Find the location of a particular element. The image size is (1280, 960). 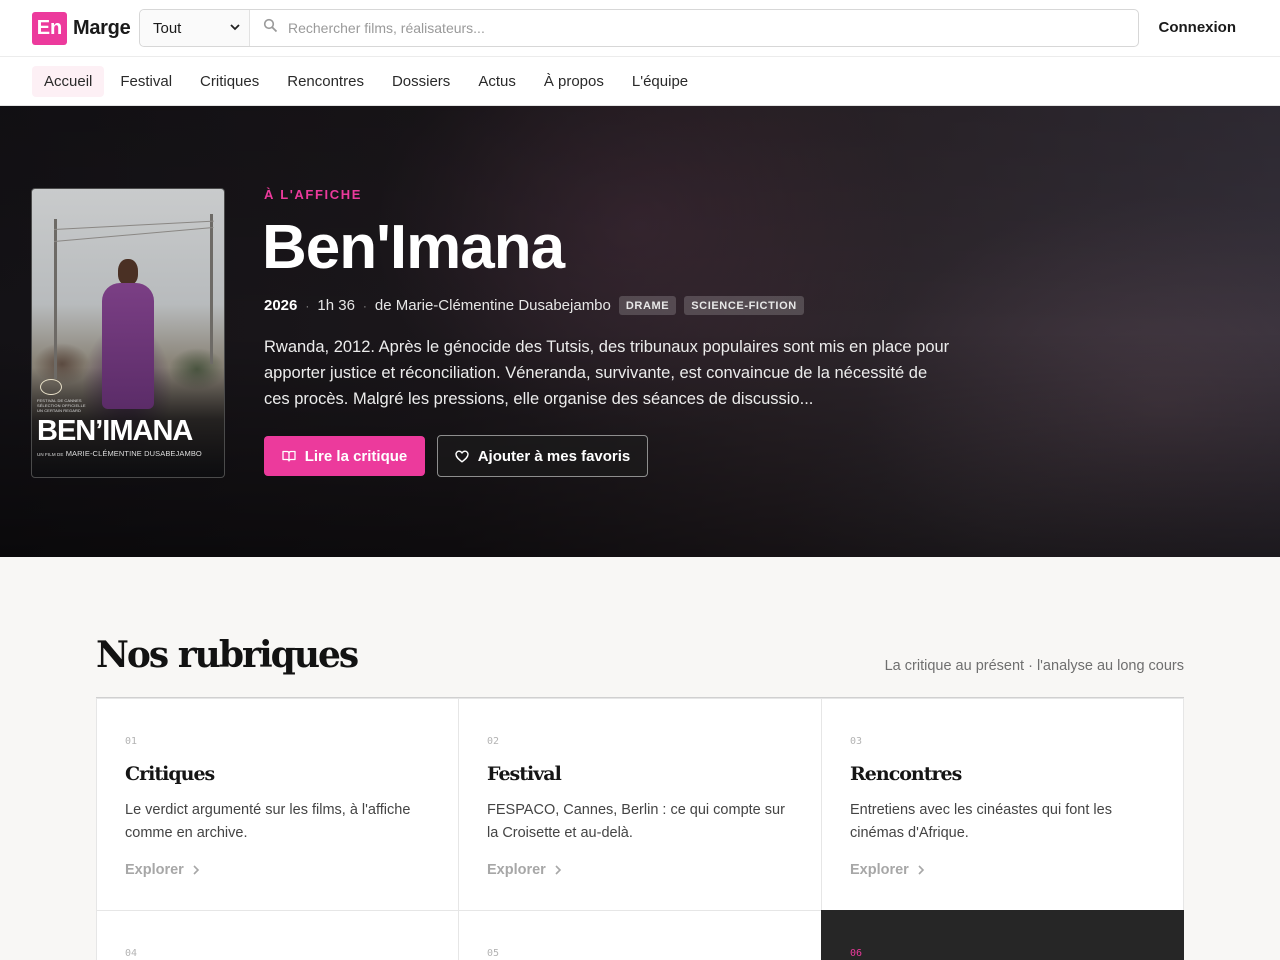

read-review-button: Lire la critique is located at coordinates (344, 456).